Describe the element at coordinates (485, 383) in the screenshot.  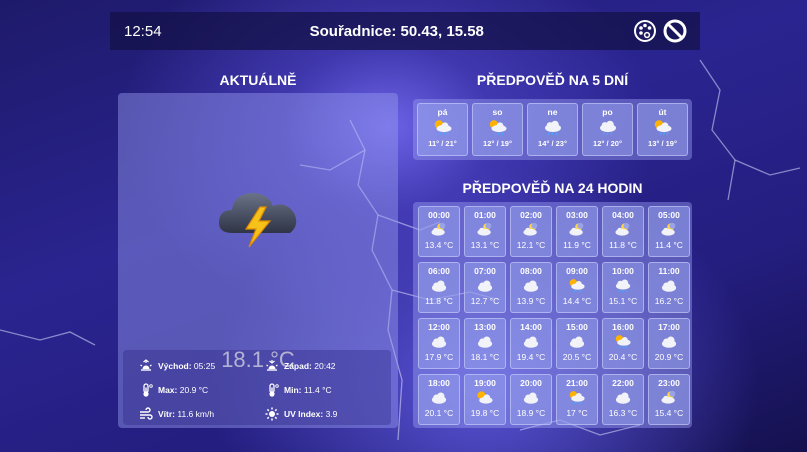
I see `hour-label: 19:00` at that location.